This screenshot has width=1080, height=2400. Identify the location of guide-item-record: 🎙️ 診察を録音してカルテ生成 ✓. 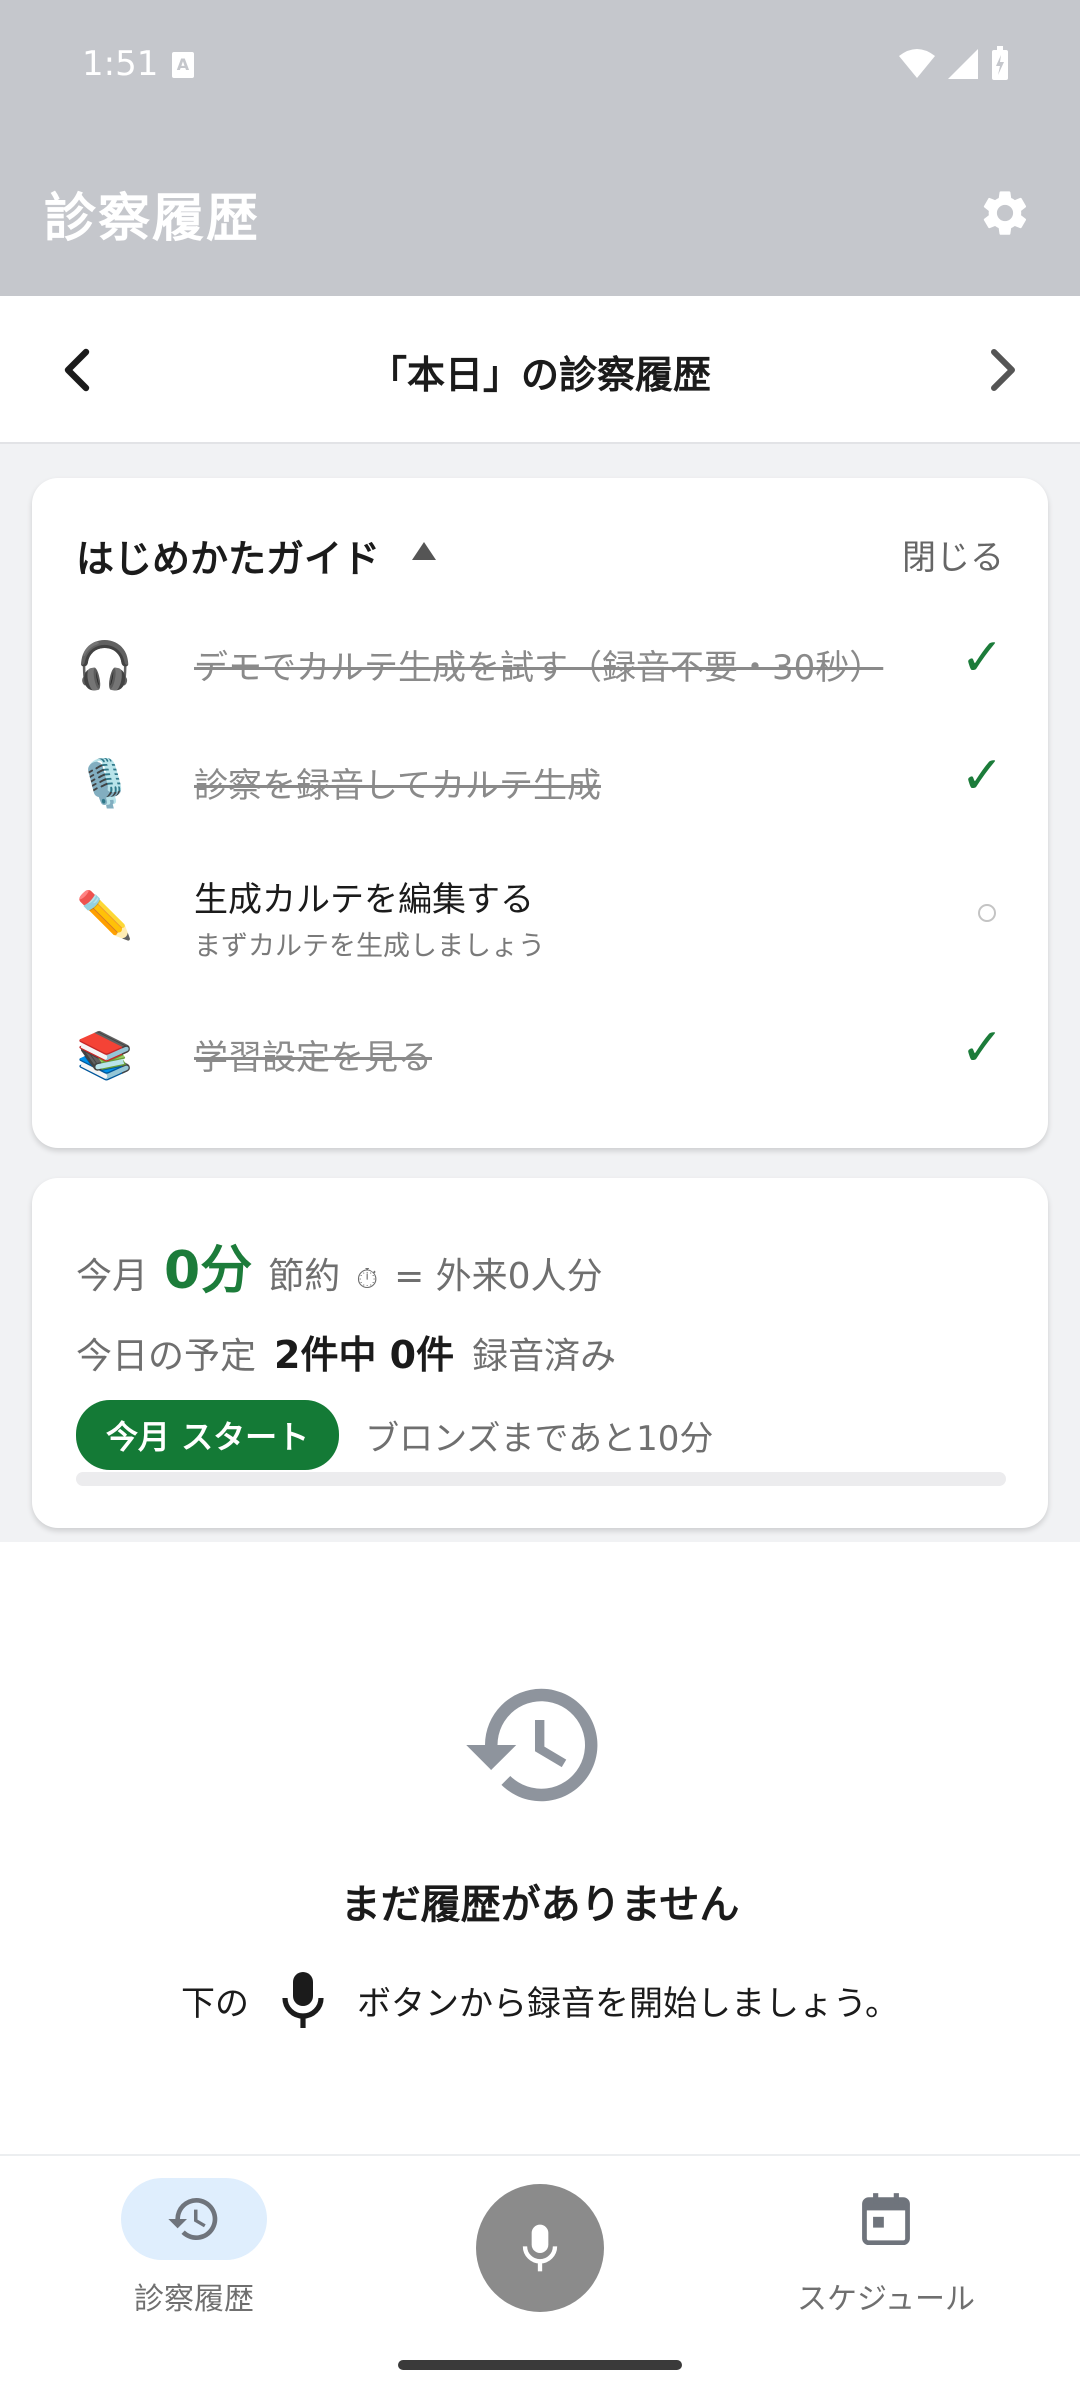
(542, 781).